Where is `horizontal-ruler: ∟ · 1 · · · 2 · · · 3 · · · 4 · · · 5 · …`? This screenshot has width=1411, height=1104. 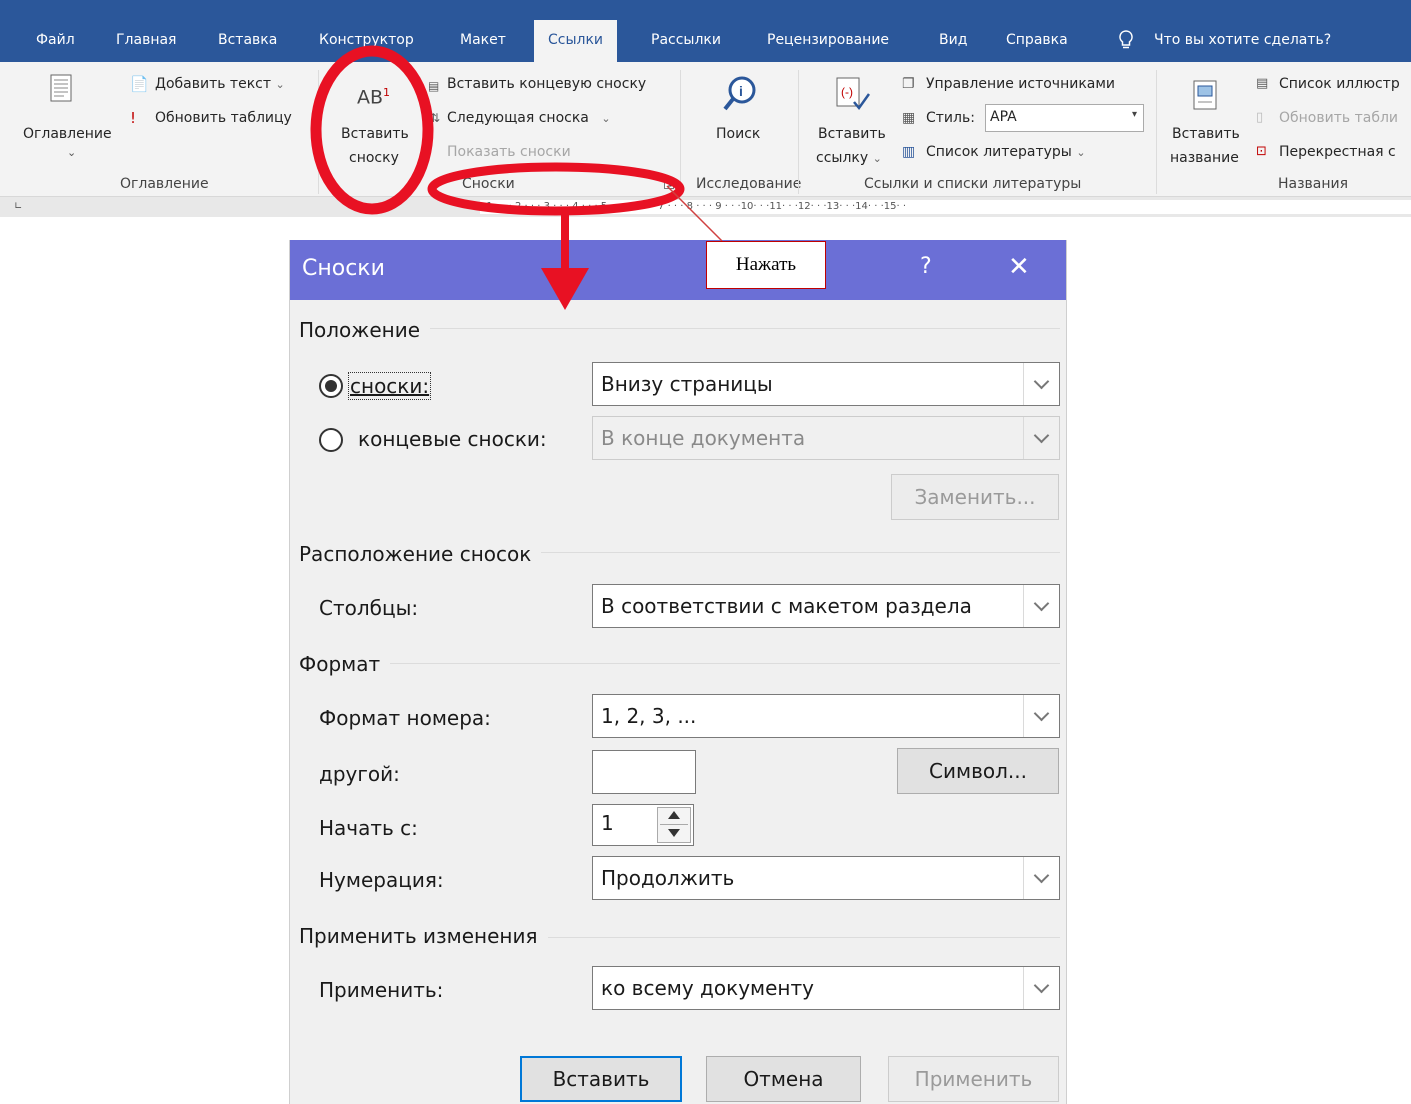 horizontal-ruler: ∟ · 1 · · · 2 · · · 3 · · · 4 · · · 5 · … is located at coordinates (705, 207).